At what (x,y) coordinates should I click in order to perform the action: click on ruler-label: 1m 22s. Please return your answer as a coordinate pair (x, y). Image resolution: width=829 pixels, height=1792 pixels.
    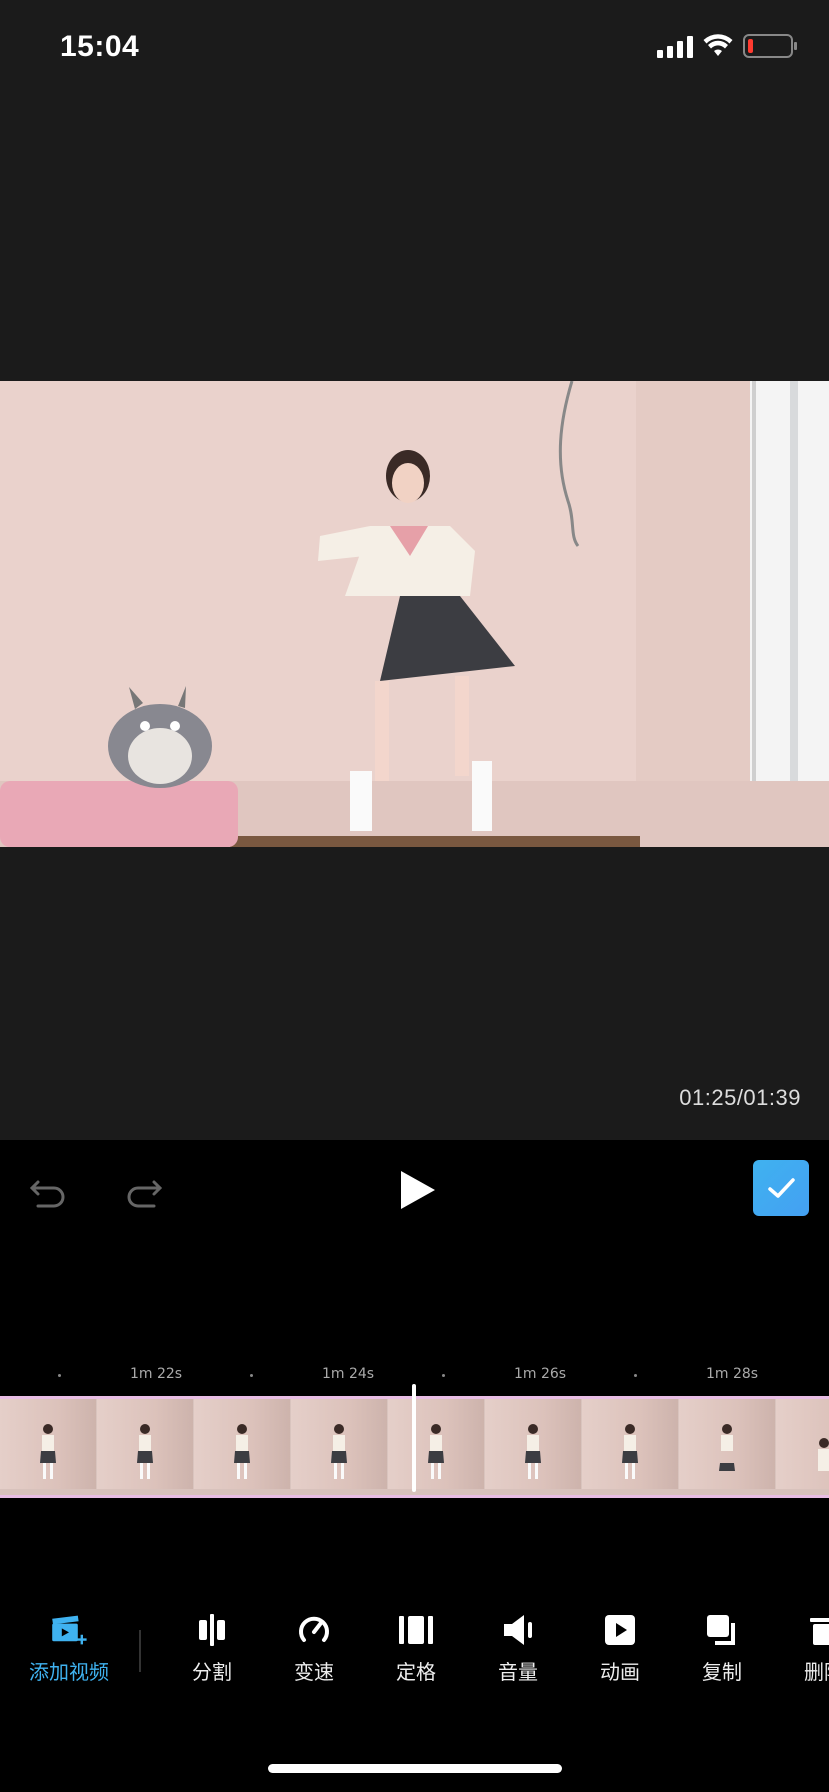
    Looking at the image, I should click on (156, 1374).